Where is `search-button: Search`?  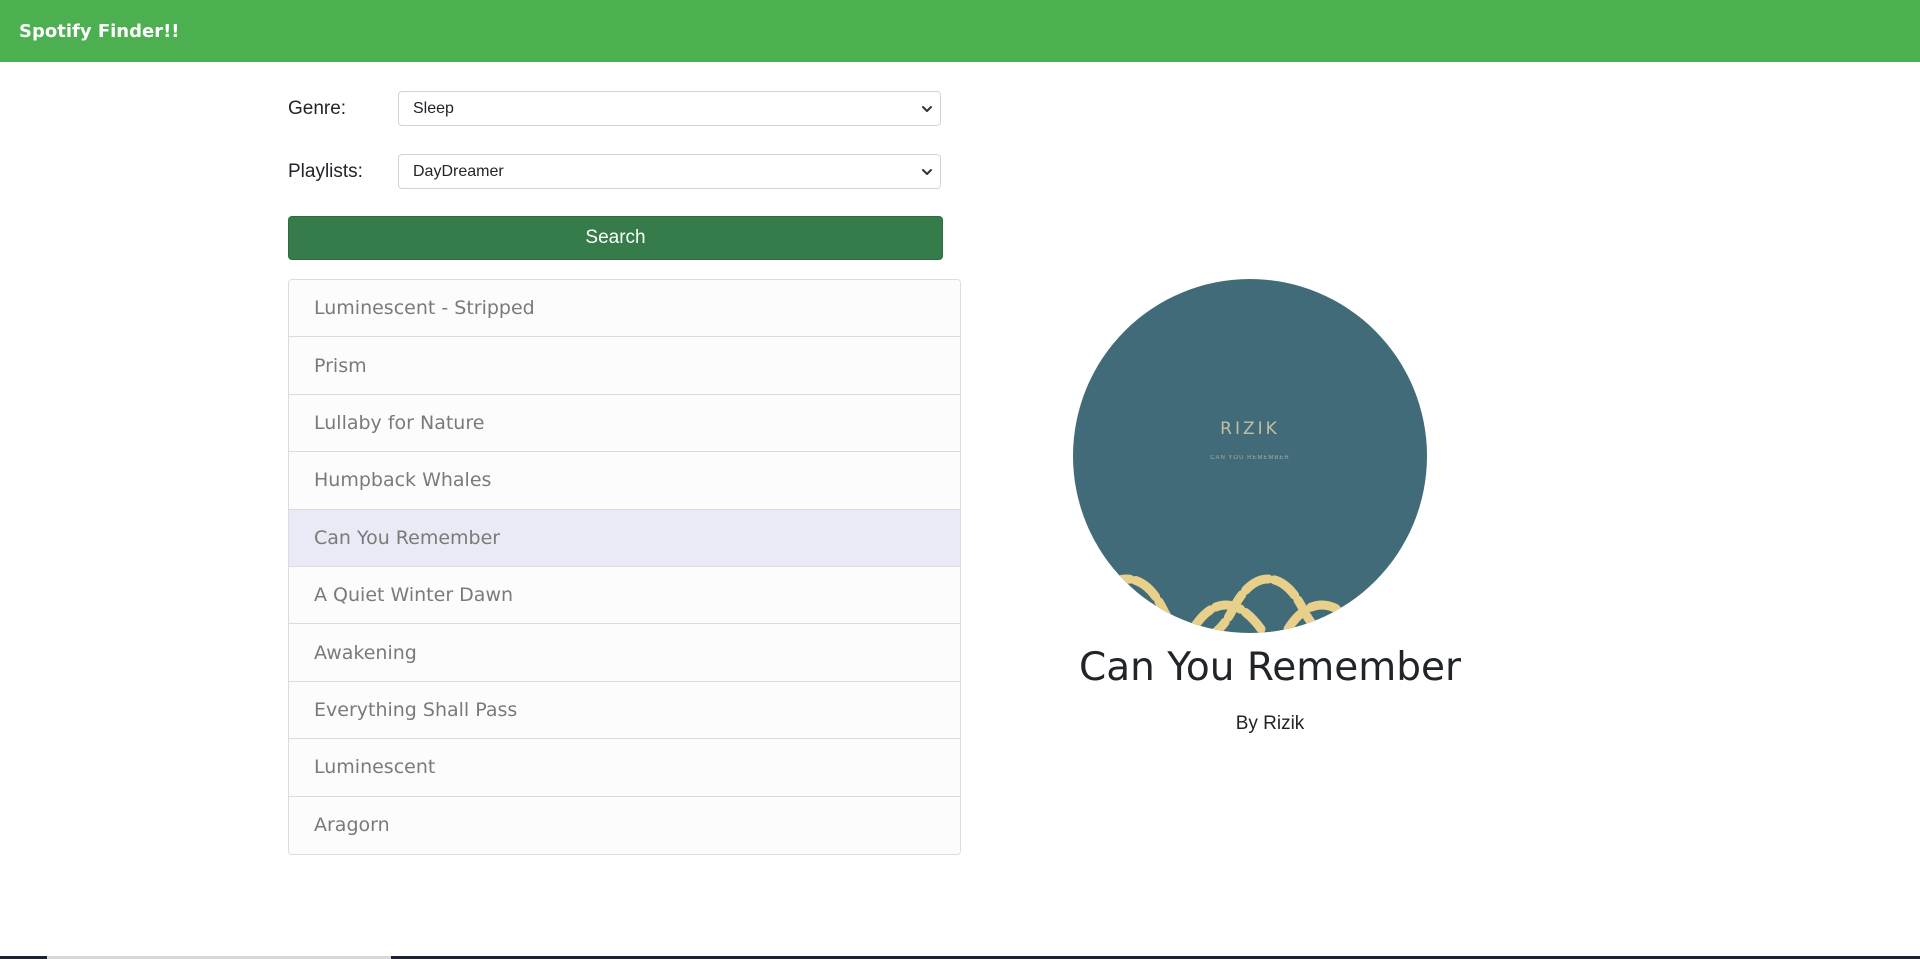 search-button: Search is located at coordinates (615, 238).